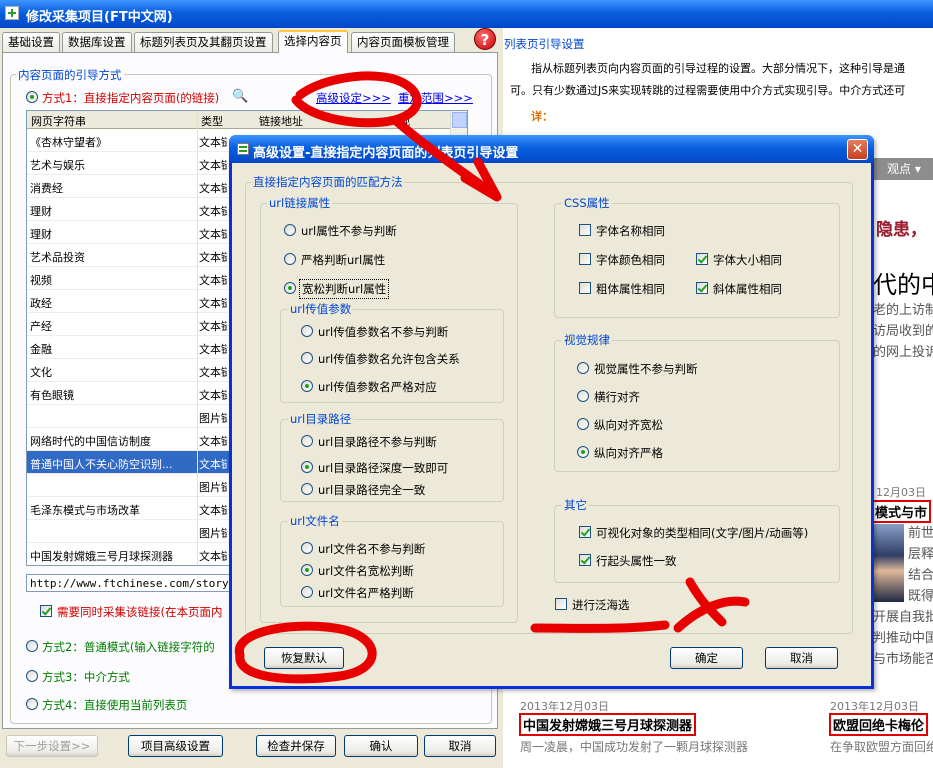 The width and height of the screenshot is (933, 768). Describe the element at coordinates (32, 646) in the screenshot. I see `mode2-radio` at that location.